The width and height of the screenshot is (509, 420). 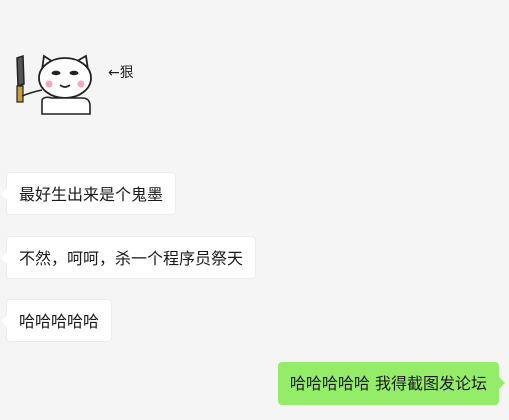 I want to click on message-text: 哈哈哈哈哈, so click(x=59, y=321).